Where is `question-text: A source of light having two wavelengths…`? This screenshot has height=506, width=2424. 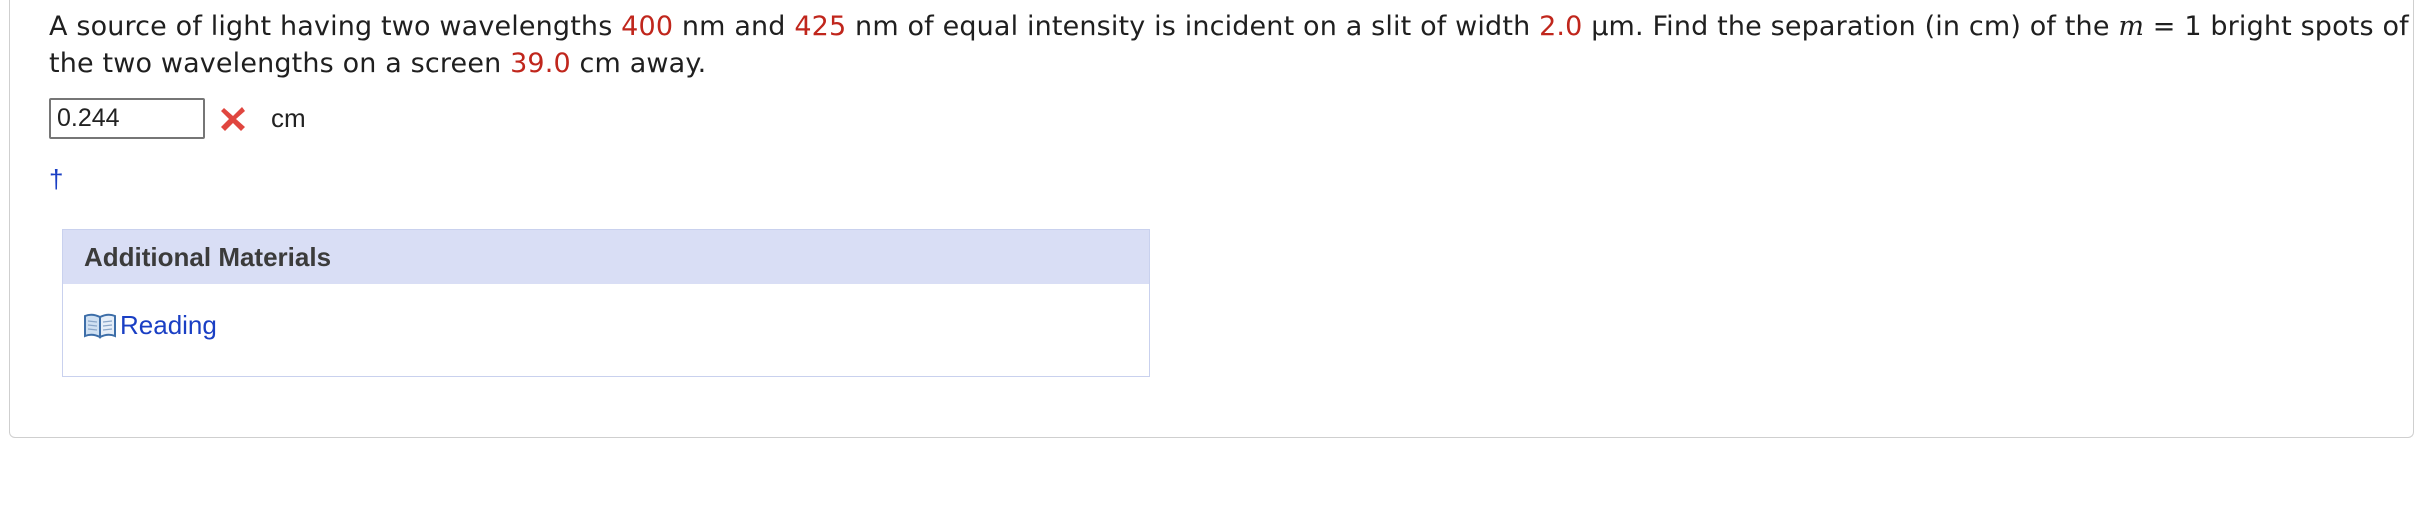 question-text: A source of light having two wavelengths… is located at coordinates (1229, 45).